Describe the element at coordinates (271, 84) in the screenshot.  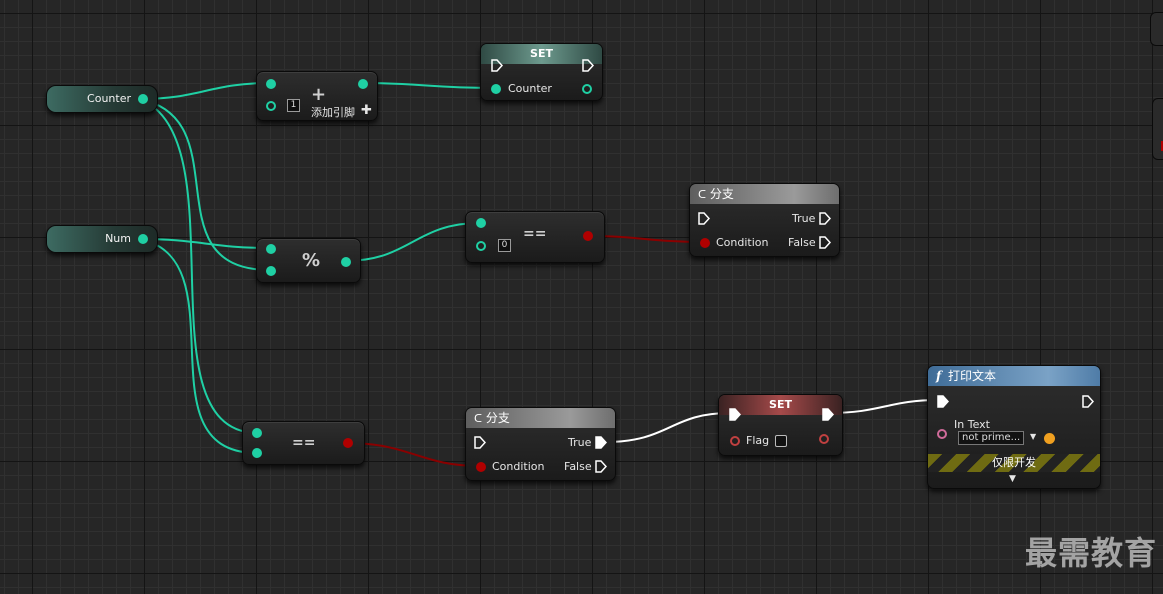
I see `add-input-a-pin` at that location.